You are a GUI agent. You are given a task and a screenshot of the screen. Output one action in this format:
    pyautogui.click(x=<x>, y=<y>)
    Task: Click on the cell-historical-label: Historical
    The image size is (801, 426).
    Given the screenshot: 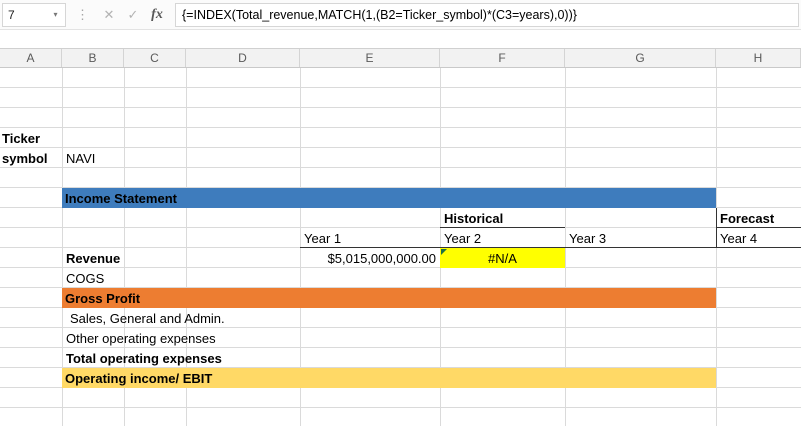 What is the action you would take?
    pyautogui.click(x=502, y=218)
    